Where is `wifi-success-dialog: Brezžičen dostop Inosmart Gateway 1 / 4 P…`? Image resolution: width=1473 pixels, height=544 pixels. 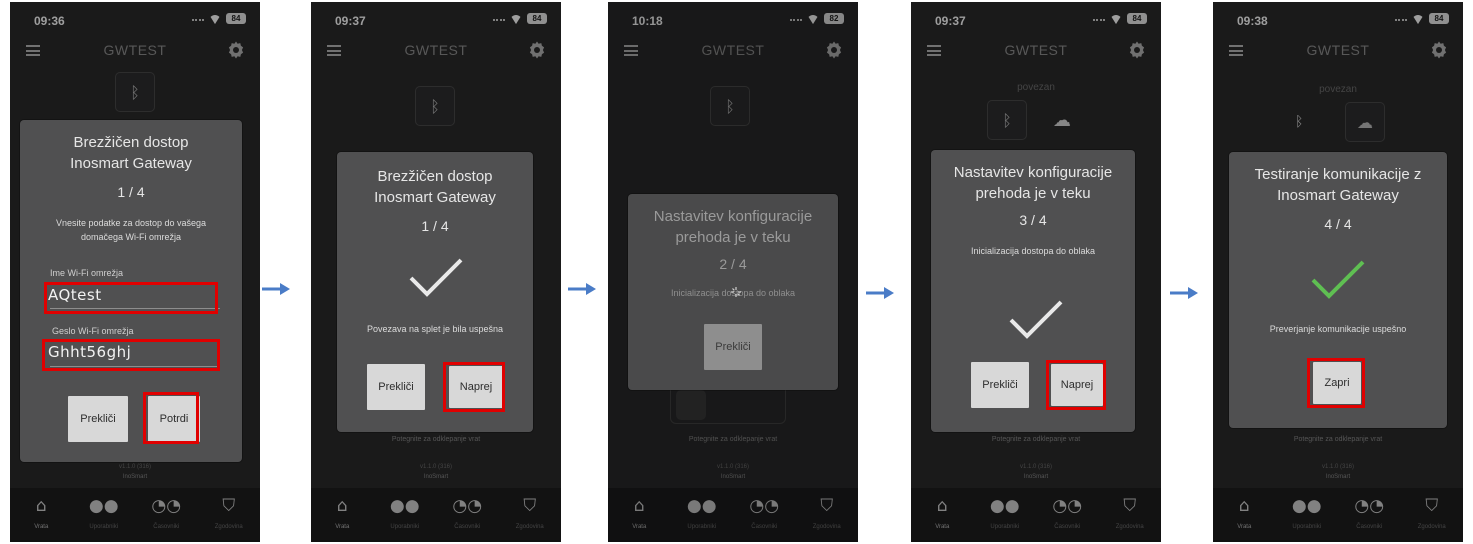 wifi-success-dialog: Brezžičen dostop Inosmart Gateway 1 / 4 P… is located at coordinates (435, 292).